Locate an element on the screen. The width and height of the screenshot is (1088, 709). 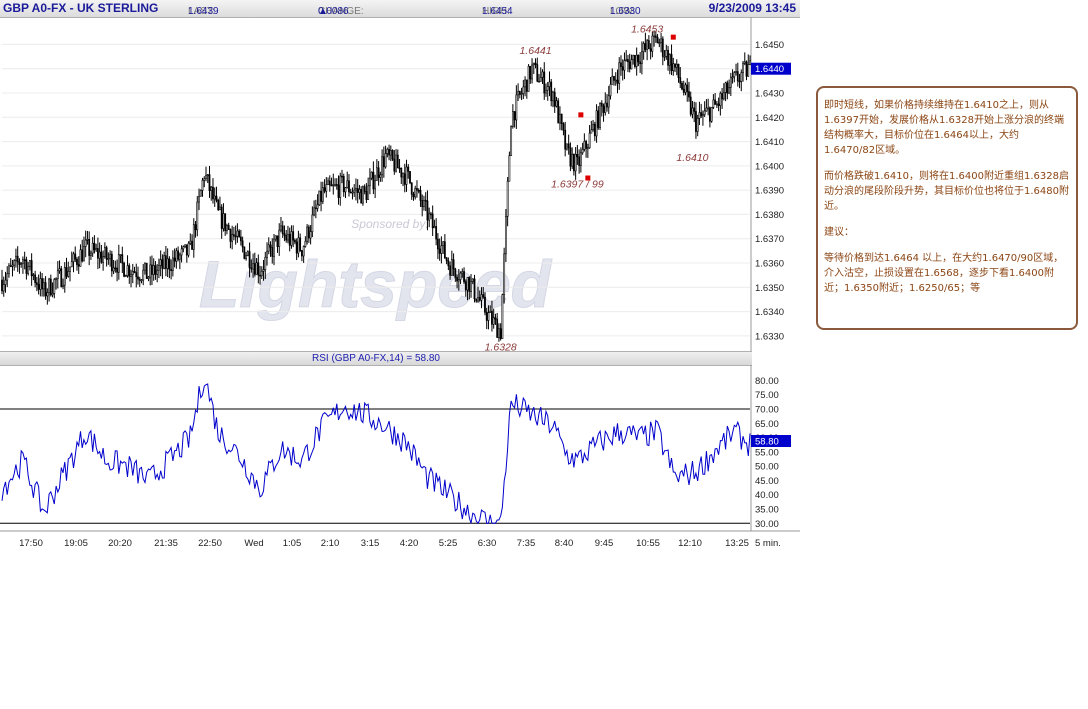
price-marker is located at coordinates (673, 37).